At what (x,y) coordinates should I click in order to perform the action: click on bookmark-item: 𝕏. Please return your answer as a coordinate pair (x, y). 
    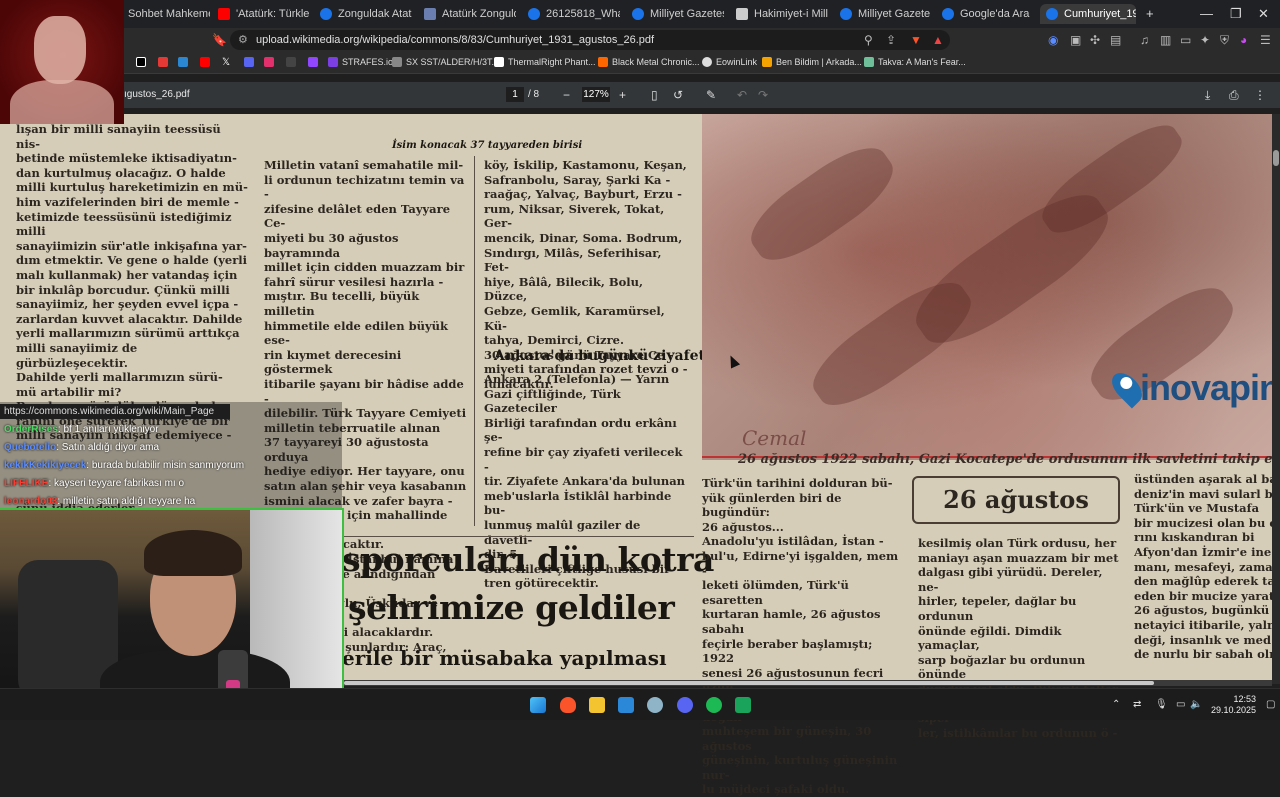
    Looking at the image, I should click on (226, 62).